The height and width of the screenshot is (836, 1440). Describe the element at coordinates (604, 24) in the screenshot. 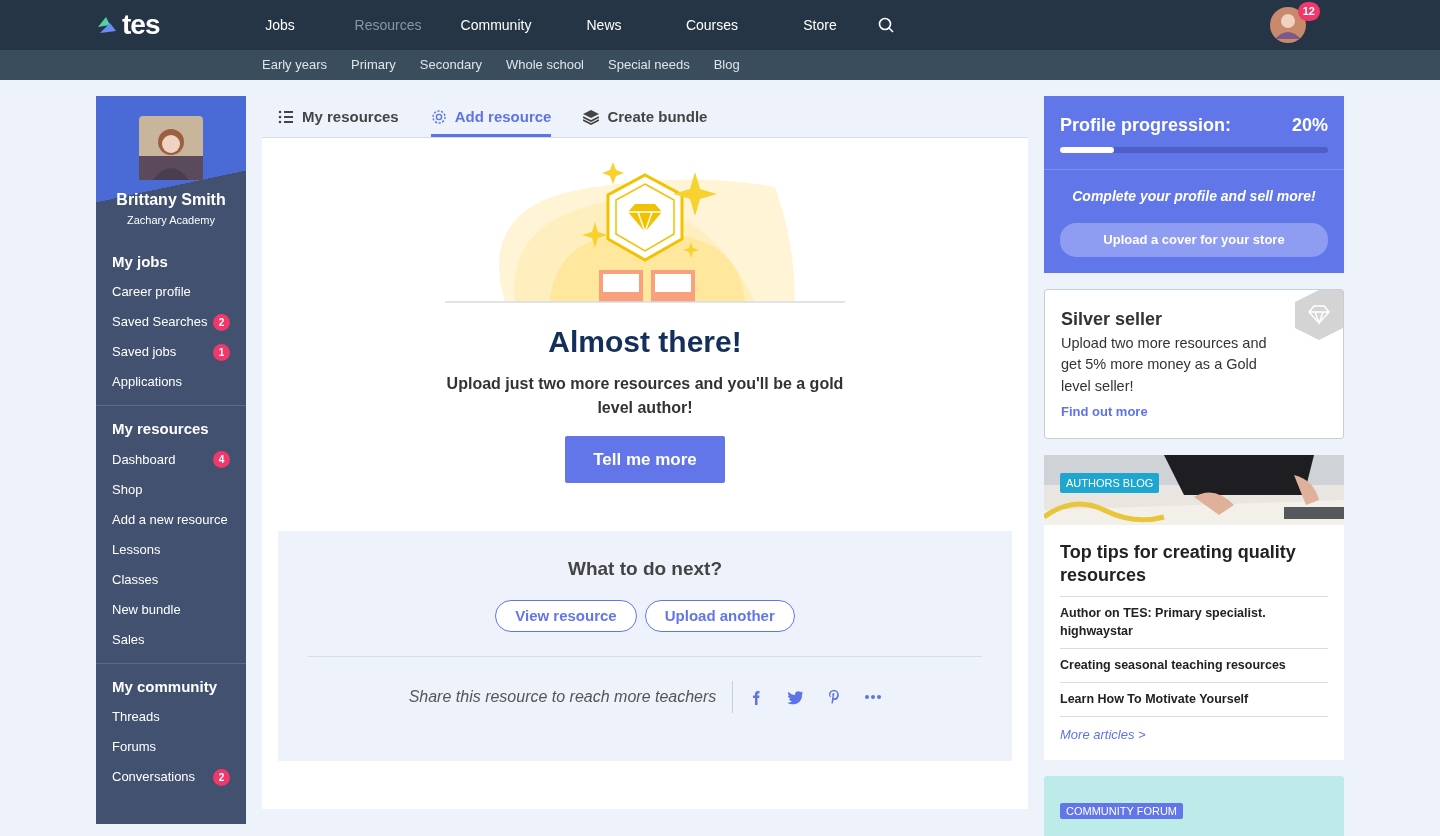

I see `nav-link: News` at that location.